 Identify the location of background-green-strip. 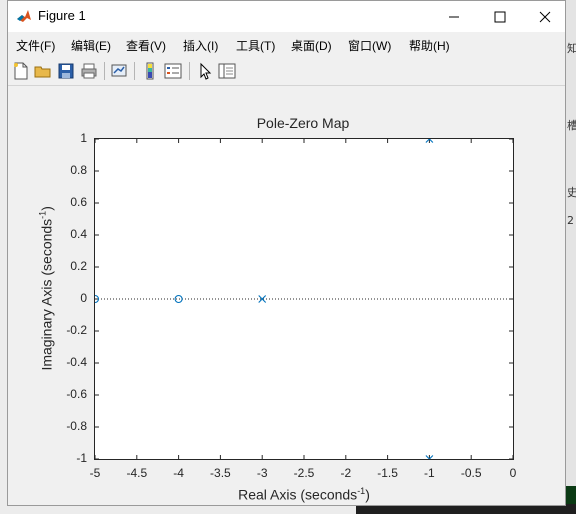
(571, 495).